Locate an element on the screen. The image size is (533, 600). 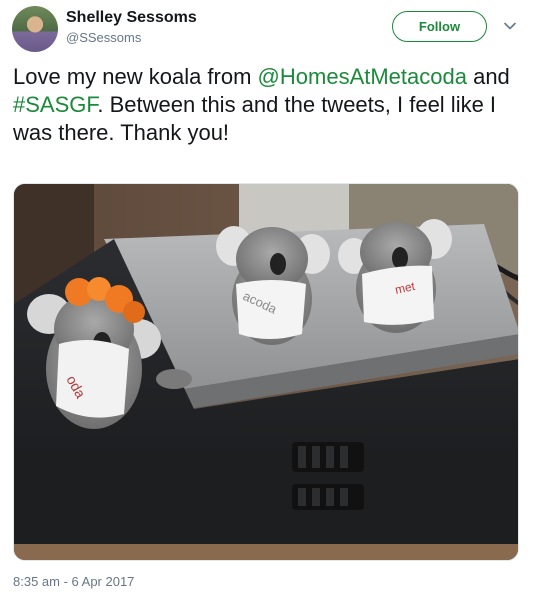
mention-link: @HomesAtMetacoda is located at coordinates (362, 76).